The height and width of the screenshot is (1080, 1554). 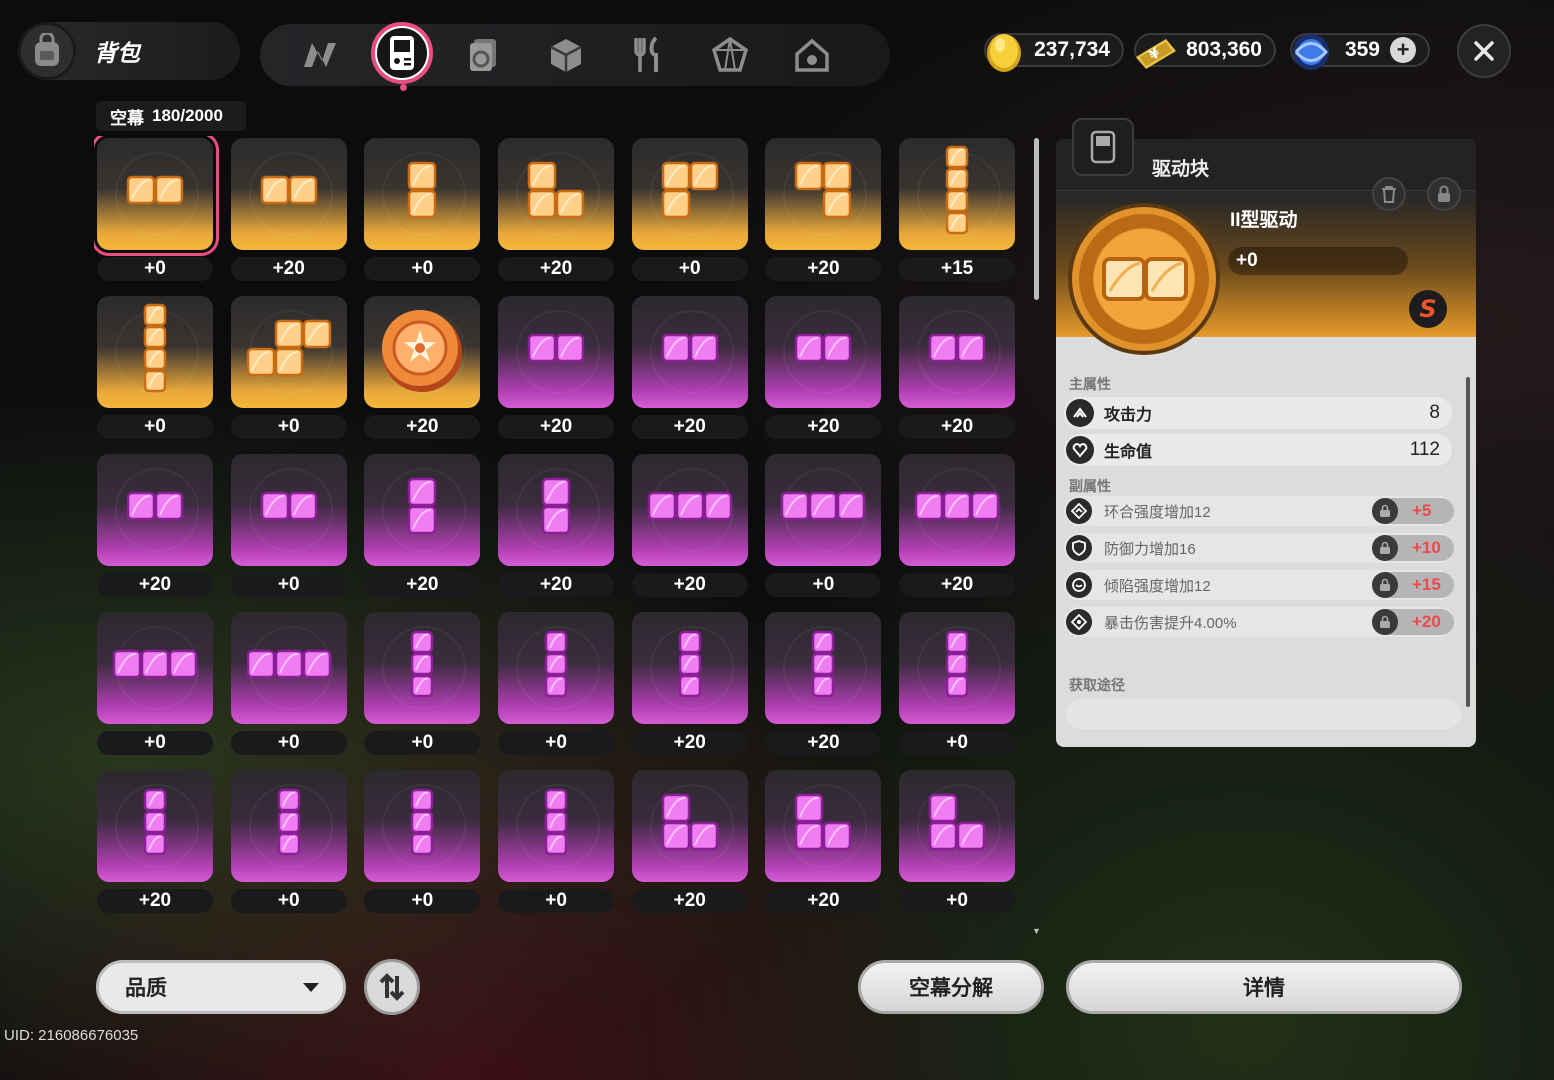 What do you see at coordinates (392, 987) in the screenshot?
I see `sort-order-button` at bounding box center [392, 987].